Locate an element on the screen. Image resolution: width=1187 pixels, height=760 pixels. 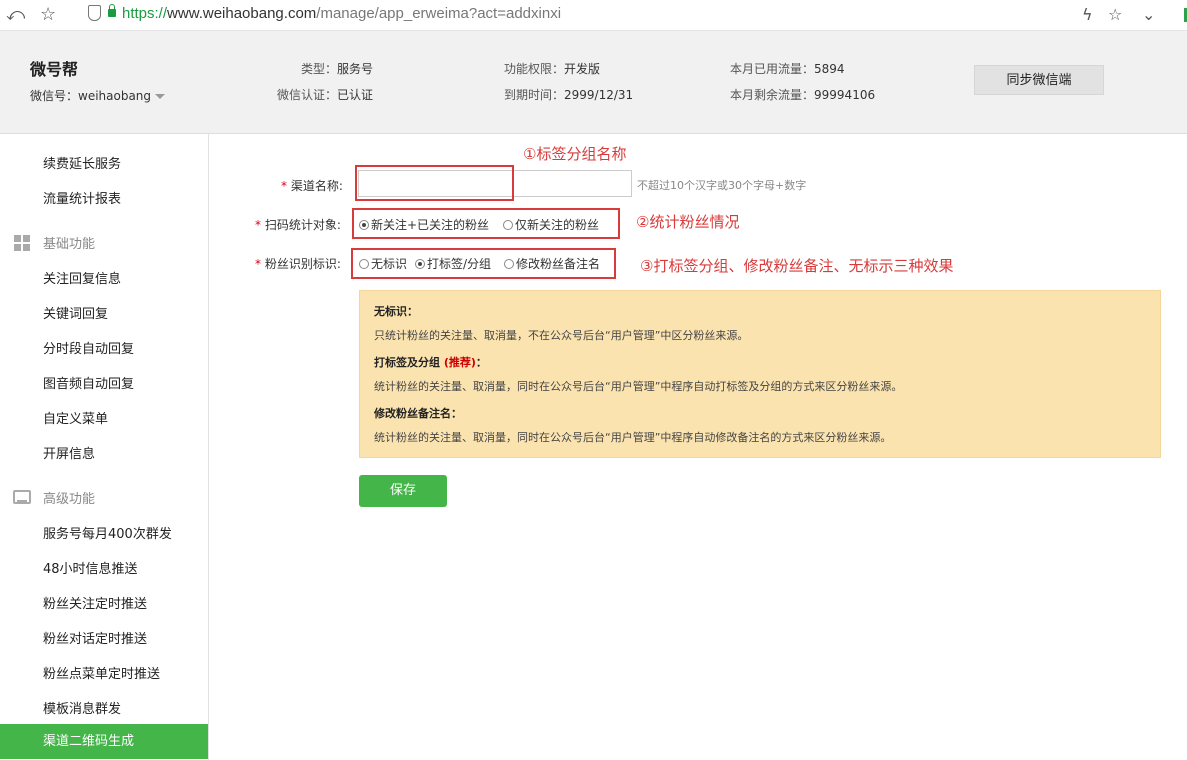
sidebar-item-mass-send: 服务号每月400次群发 is located at coordinates (107, 532).